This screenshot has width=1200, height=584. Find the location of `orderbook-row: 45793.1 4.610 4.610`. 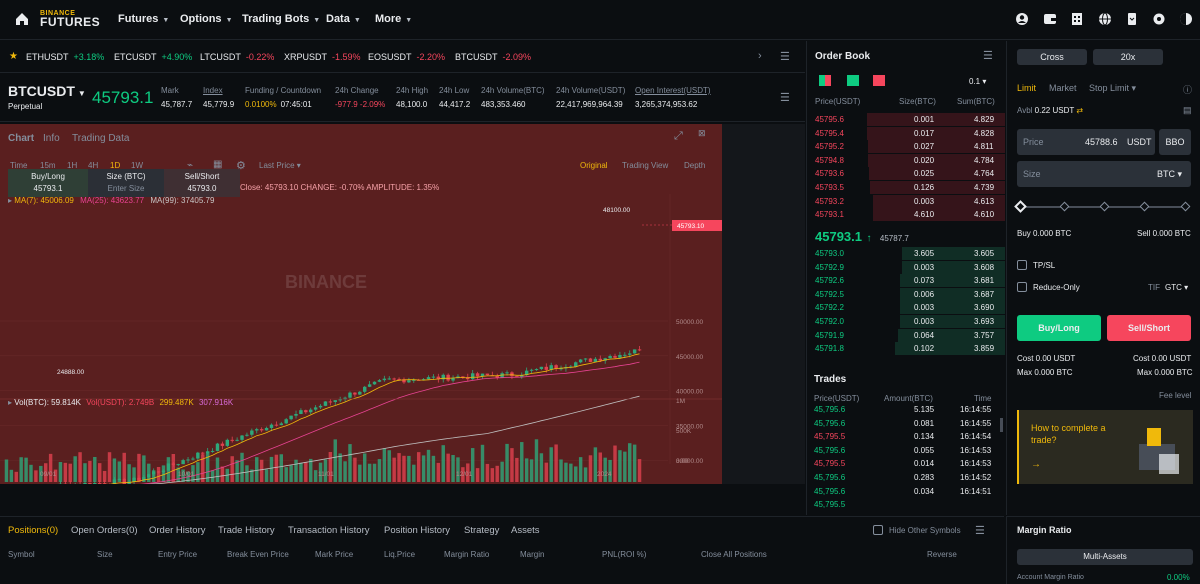

orderbook-row: 45793.1 4.610 4.610 is located at coordinates (906, 215).